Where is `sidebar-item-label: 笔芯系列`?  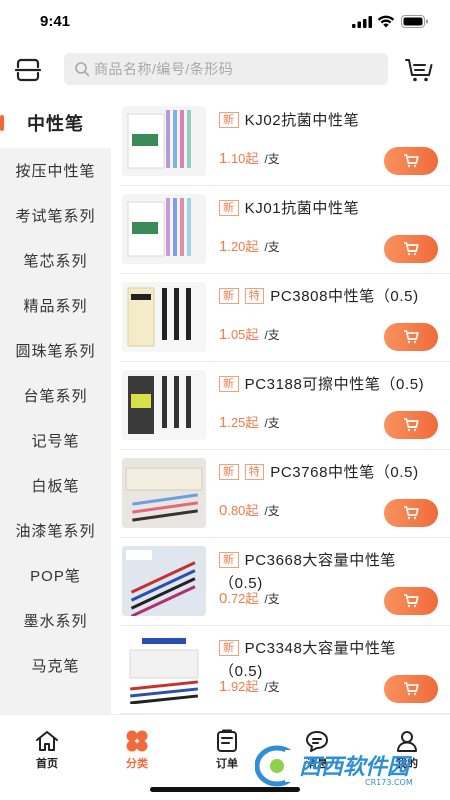
sidebar-item-label: 笔芯系列 is located at coordinates (55, 261).